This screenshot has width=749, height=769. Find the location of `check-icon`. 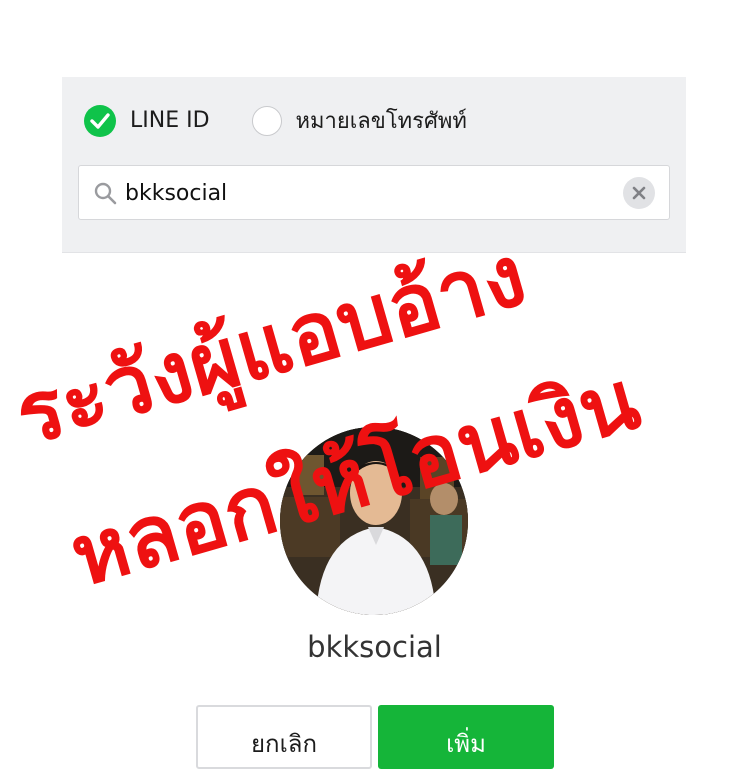

check-icon is located at coordinates (100, 120).